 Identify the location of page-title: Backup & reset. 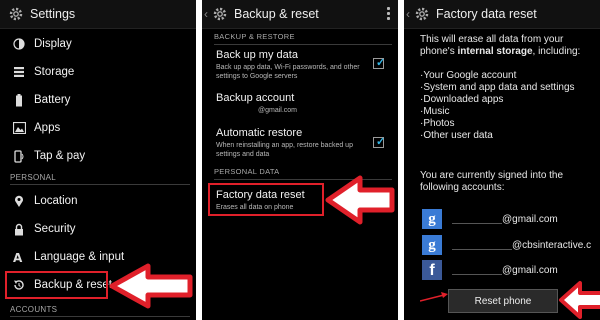
(276, 14).